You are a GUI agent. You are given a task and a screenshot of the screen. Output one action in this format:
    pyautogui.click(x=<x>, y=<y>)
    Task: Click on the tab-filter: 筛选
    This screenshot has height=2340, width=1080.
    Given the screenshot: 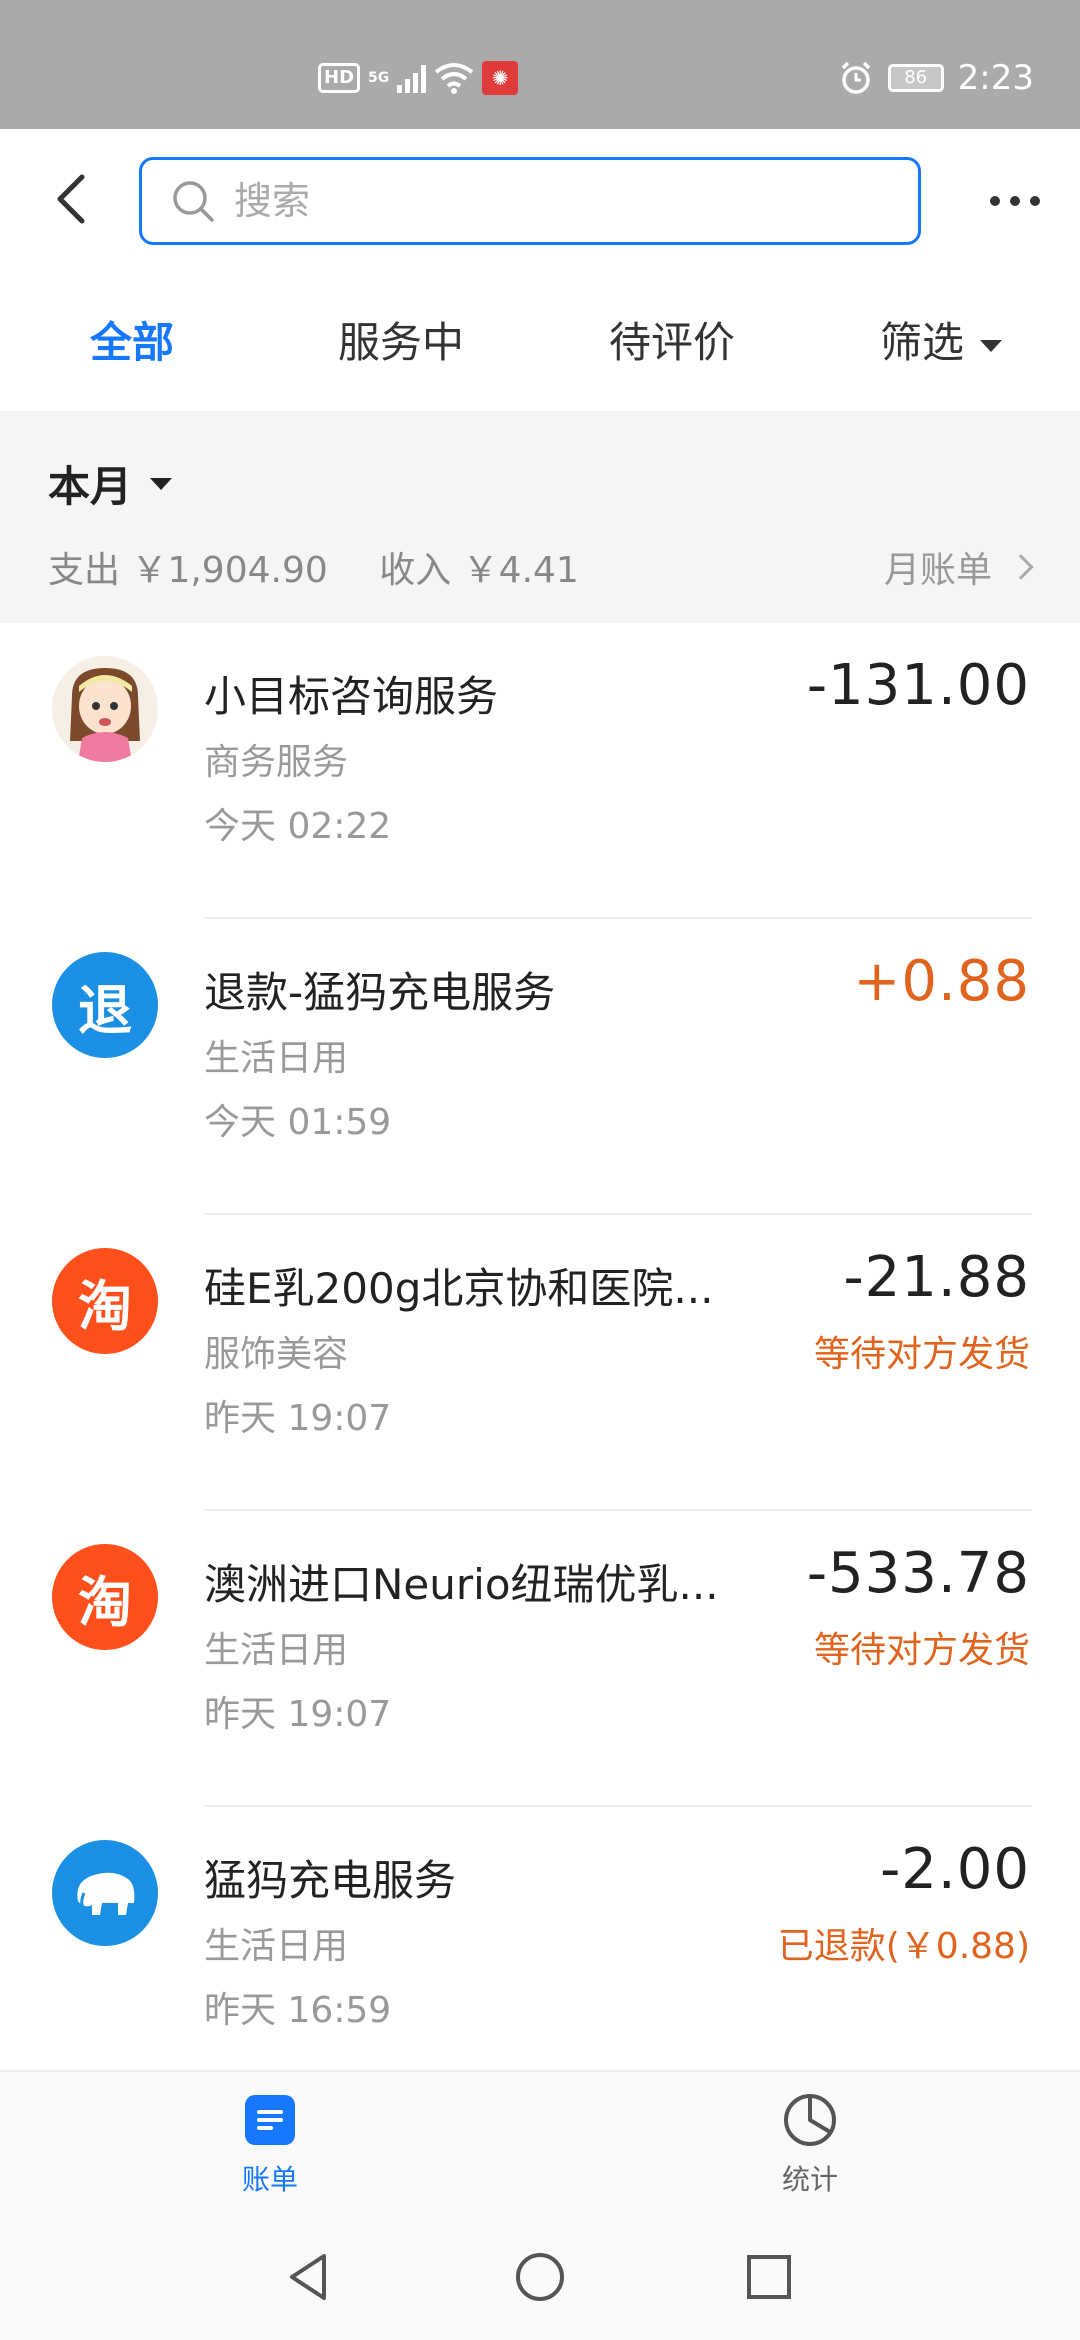 What is the action you would take?
    pyautogui.click(x=941, y=339)
    